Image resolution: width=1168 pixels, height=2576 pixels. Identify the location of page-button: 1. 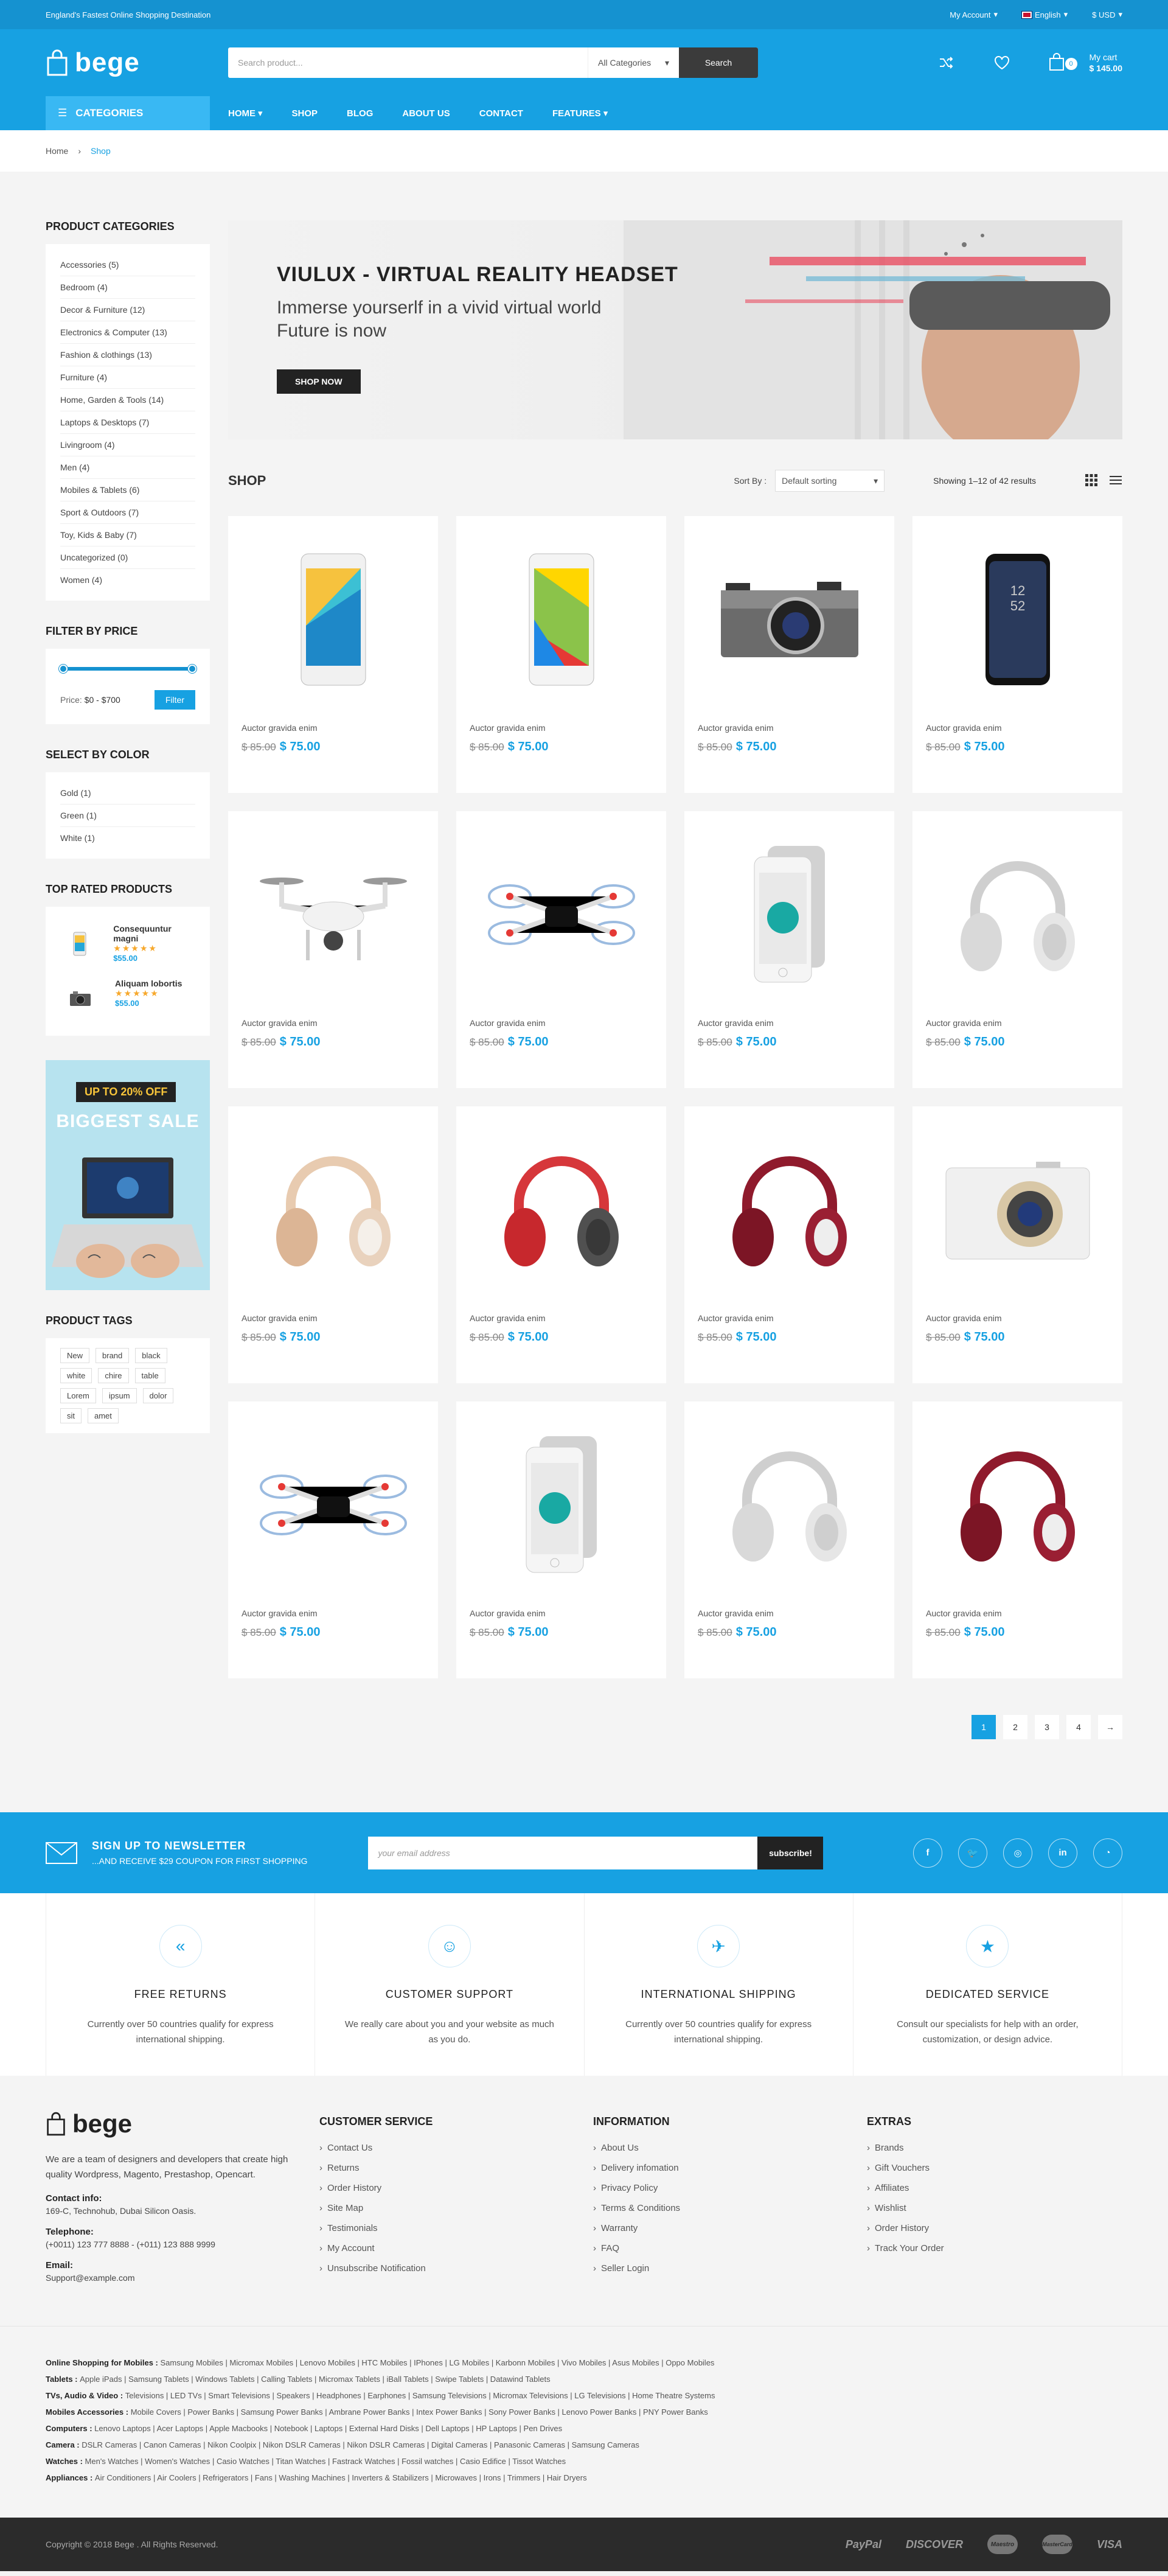
(984, 1727).